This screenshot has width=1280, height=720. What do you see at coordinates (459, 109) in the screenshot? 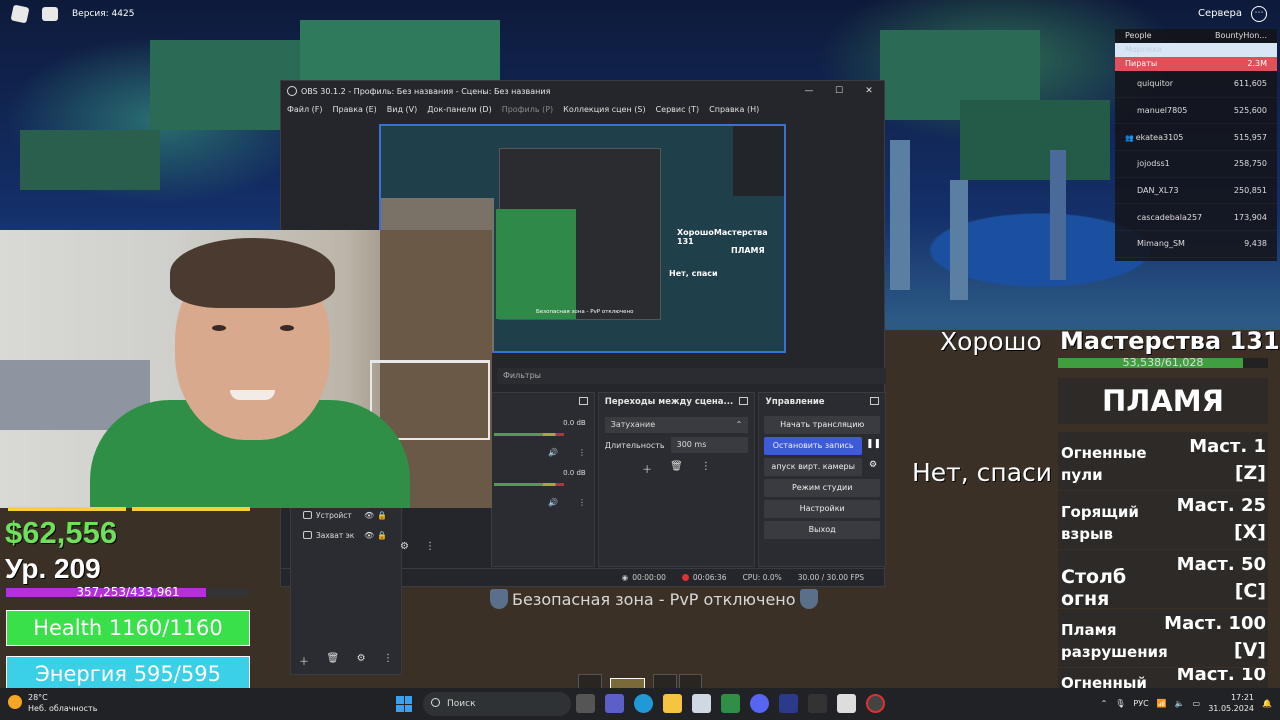
I see `menu-docks: Док-панели (D)` at bounding box center [459, 109].